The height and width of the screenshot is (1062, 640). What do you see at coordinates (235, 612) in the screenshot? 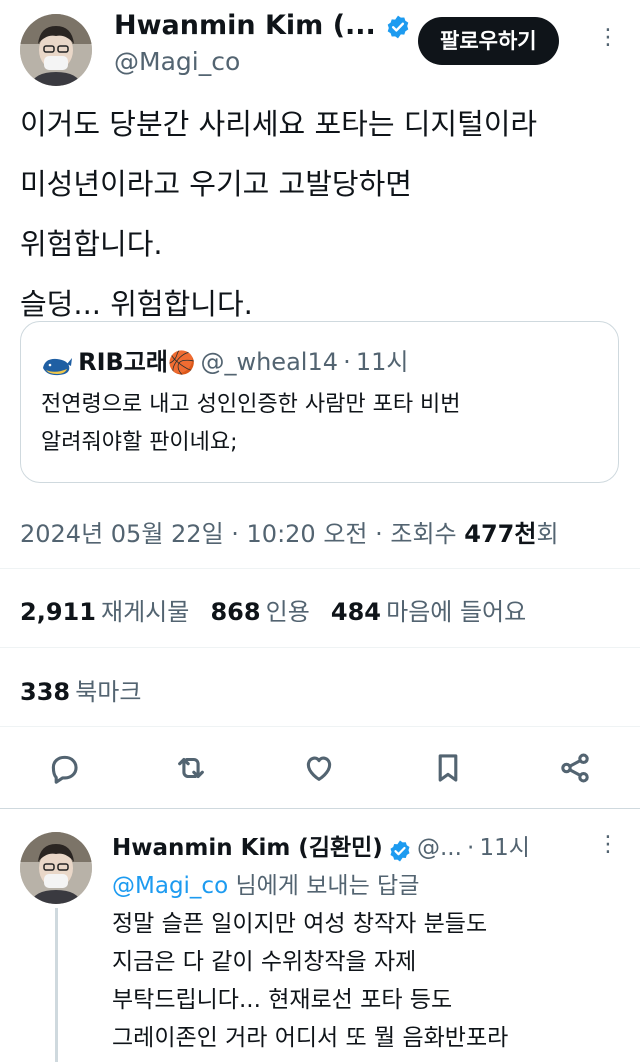
I see `quotes-count: 868` at bounding box center [235, 612].